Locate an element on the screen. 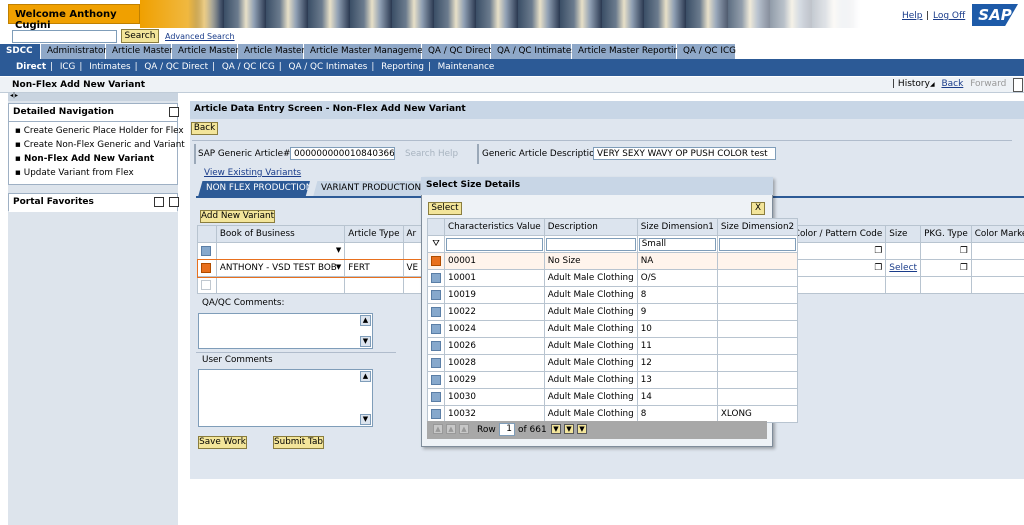  prev-row-icon: ▲ is located at coordinates (464, 429).